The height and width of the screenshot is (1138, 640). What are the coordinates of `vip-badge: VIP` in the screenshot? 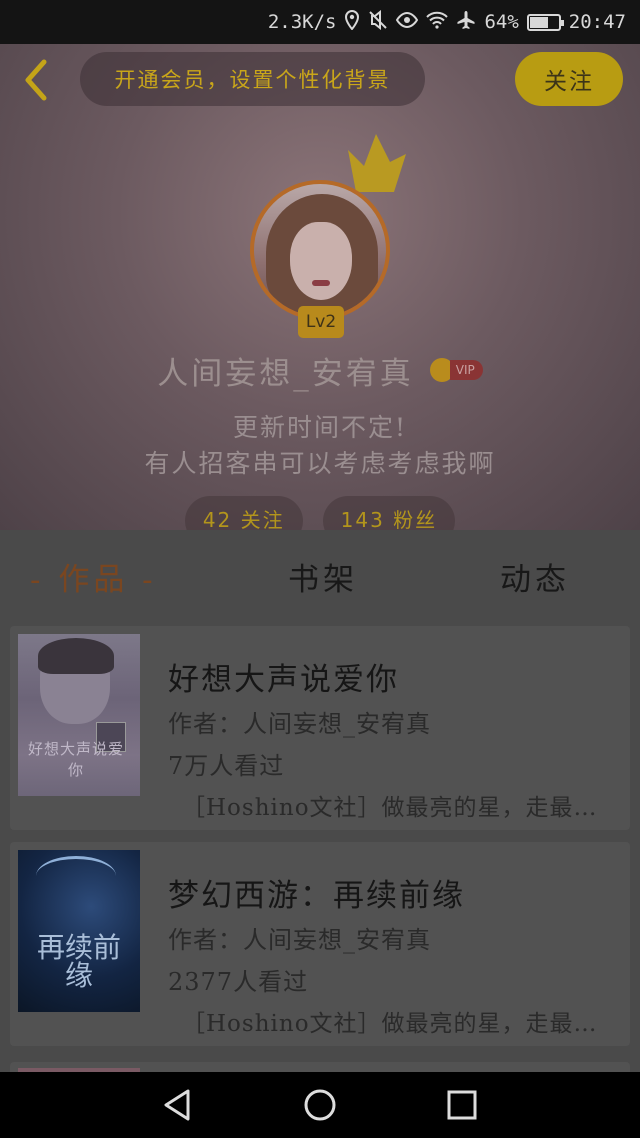 It's located at (456, 370).